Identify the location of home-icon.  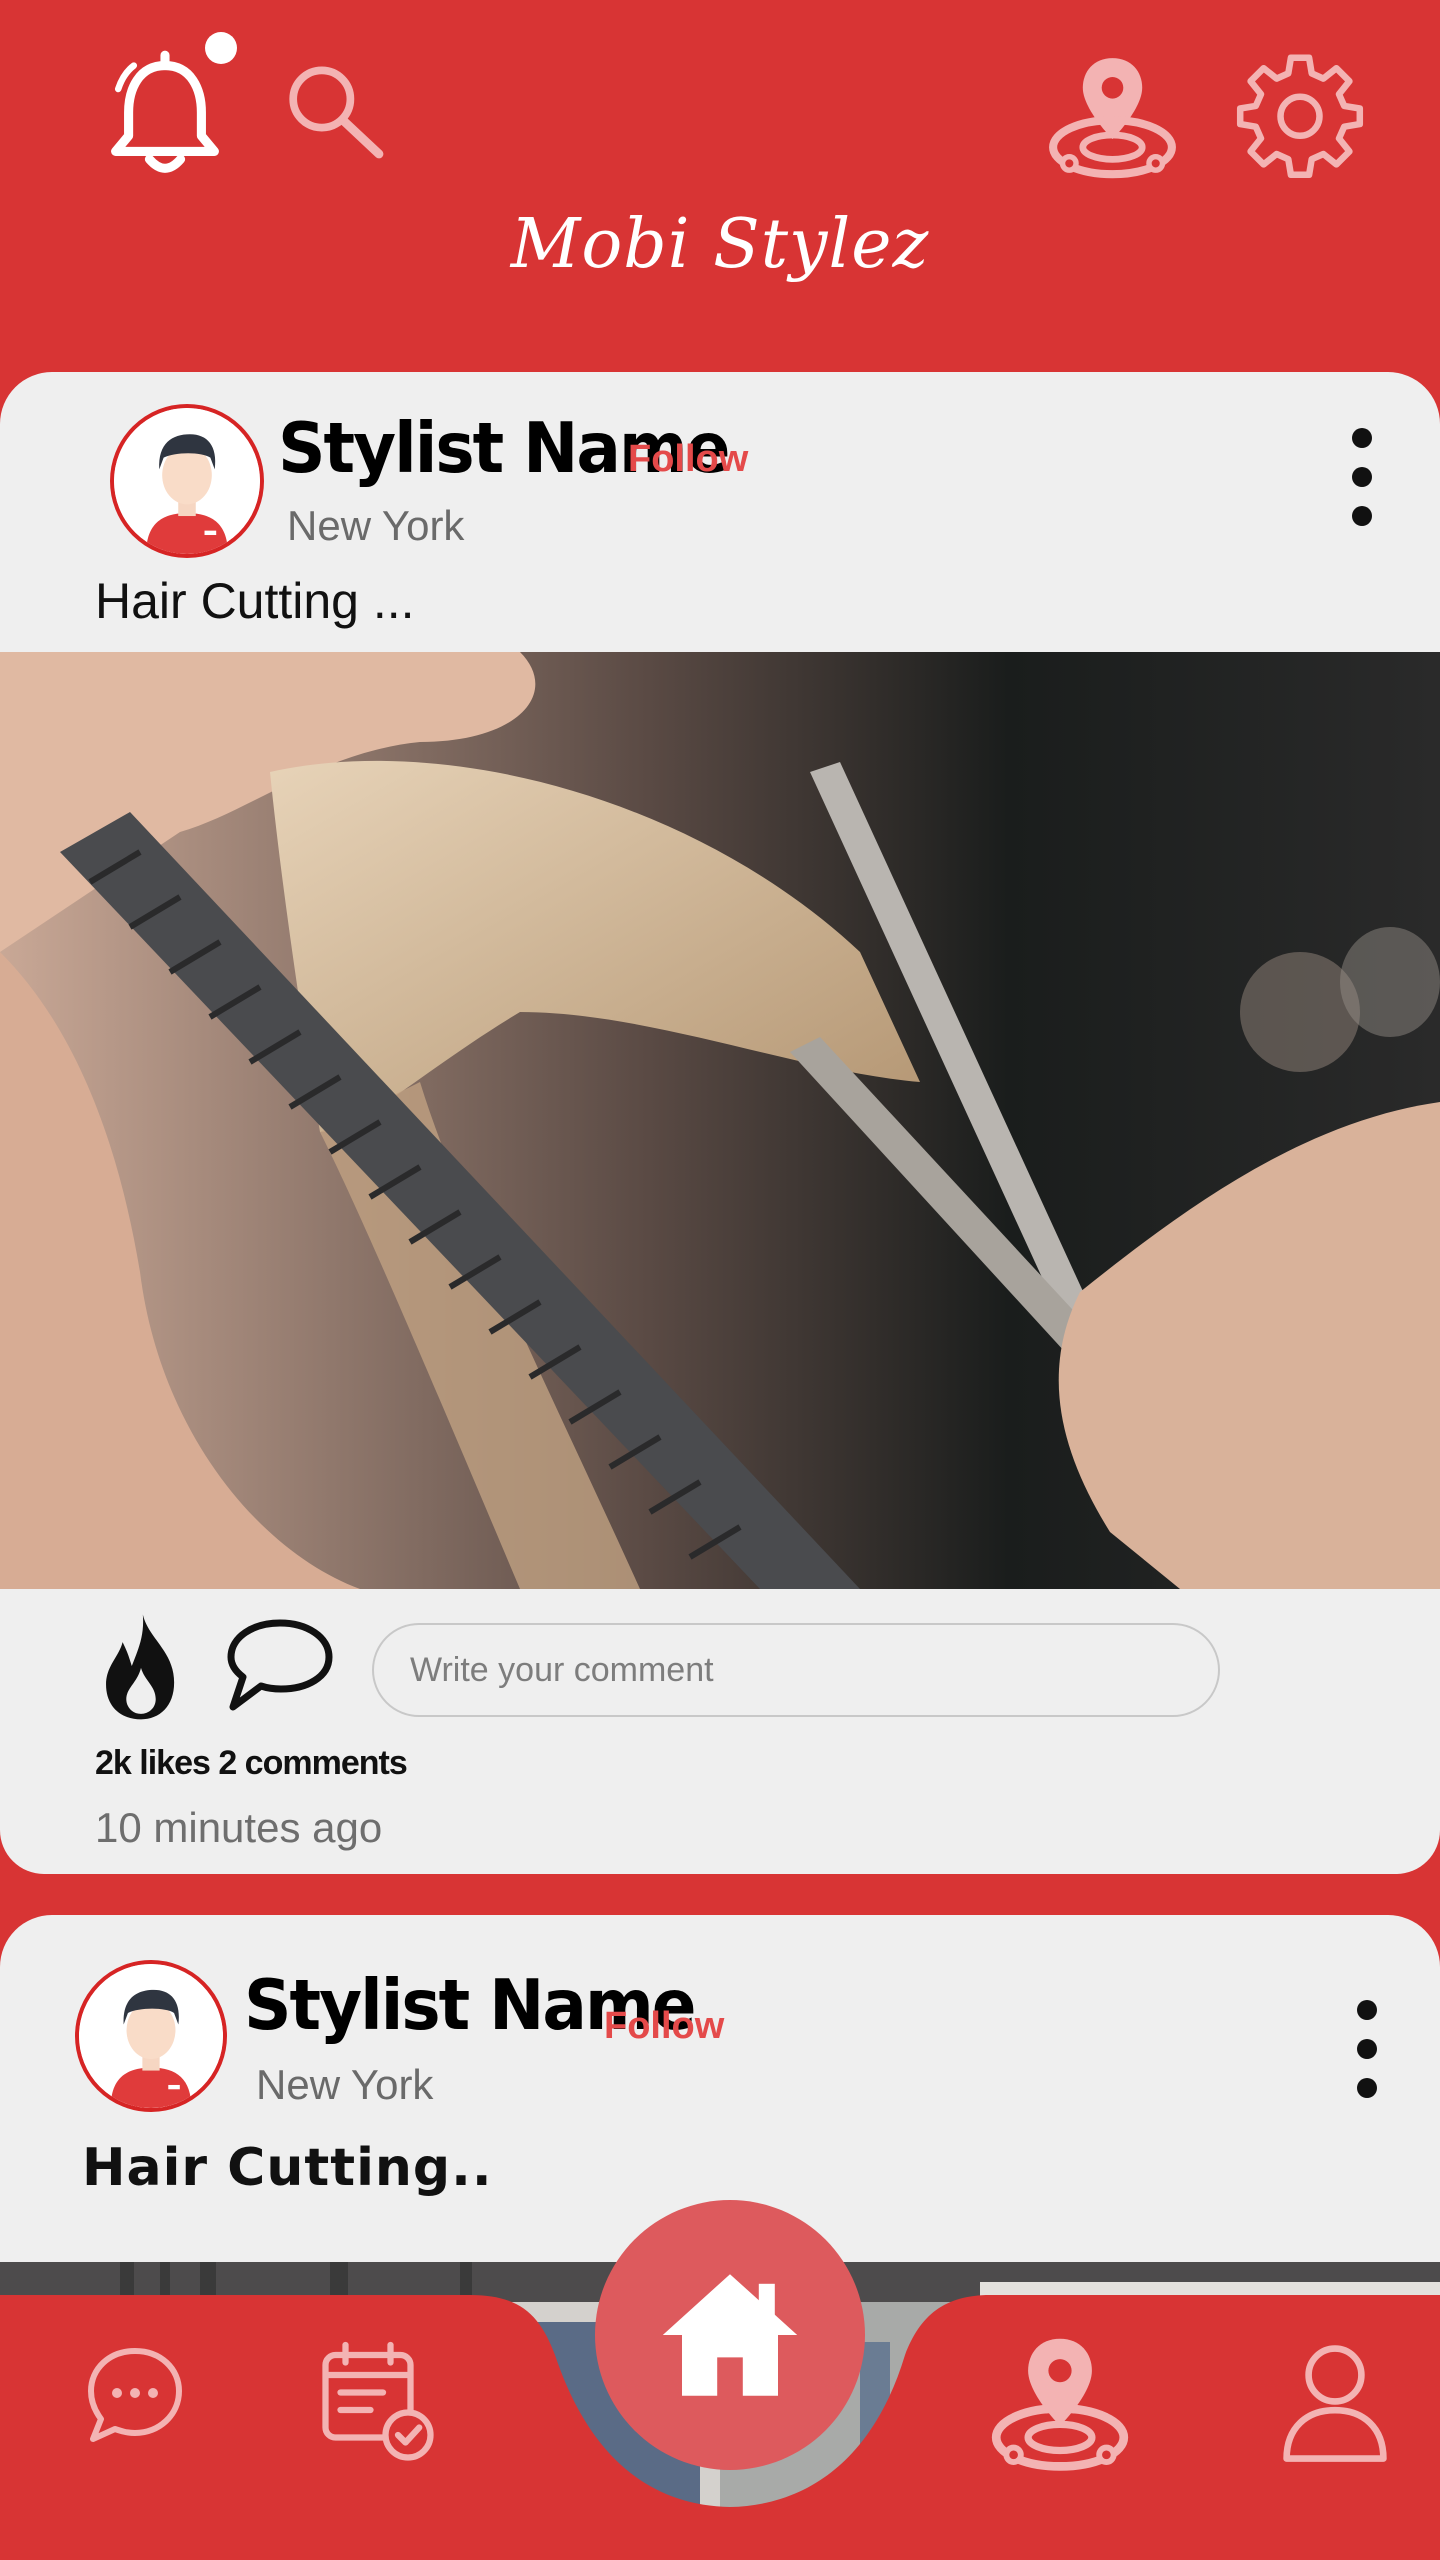
(730, 2335).